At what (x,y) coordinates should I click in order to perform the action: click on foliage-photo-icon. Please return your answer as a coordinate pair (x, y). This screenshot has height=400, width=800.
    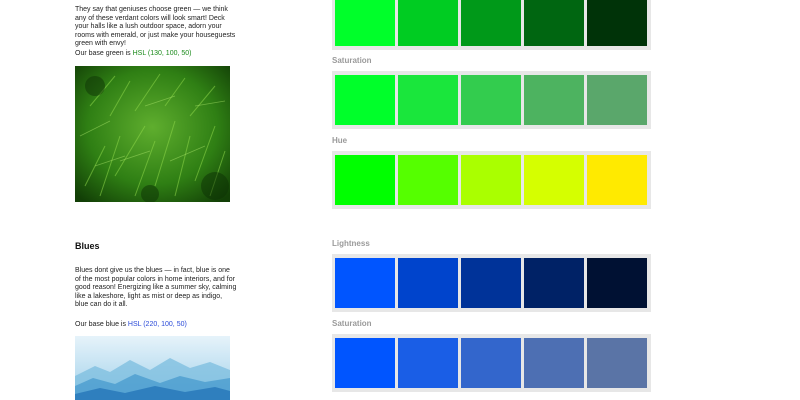
    Looking at the image, I should click on (152, 134).